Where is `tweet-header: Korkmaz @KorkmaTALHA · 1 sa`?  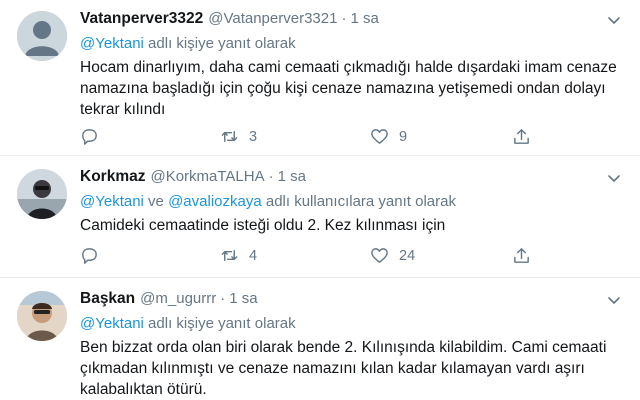 tweet-header: Korkmaz @KorkmaTALHA · 1 sa is located at coordinates (352, 179).